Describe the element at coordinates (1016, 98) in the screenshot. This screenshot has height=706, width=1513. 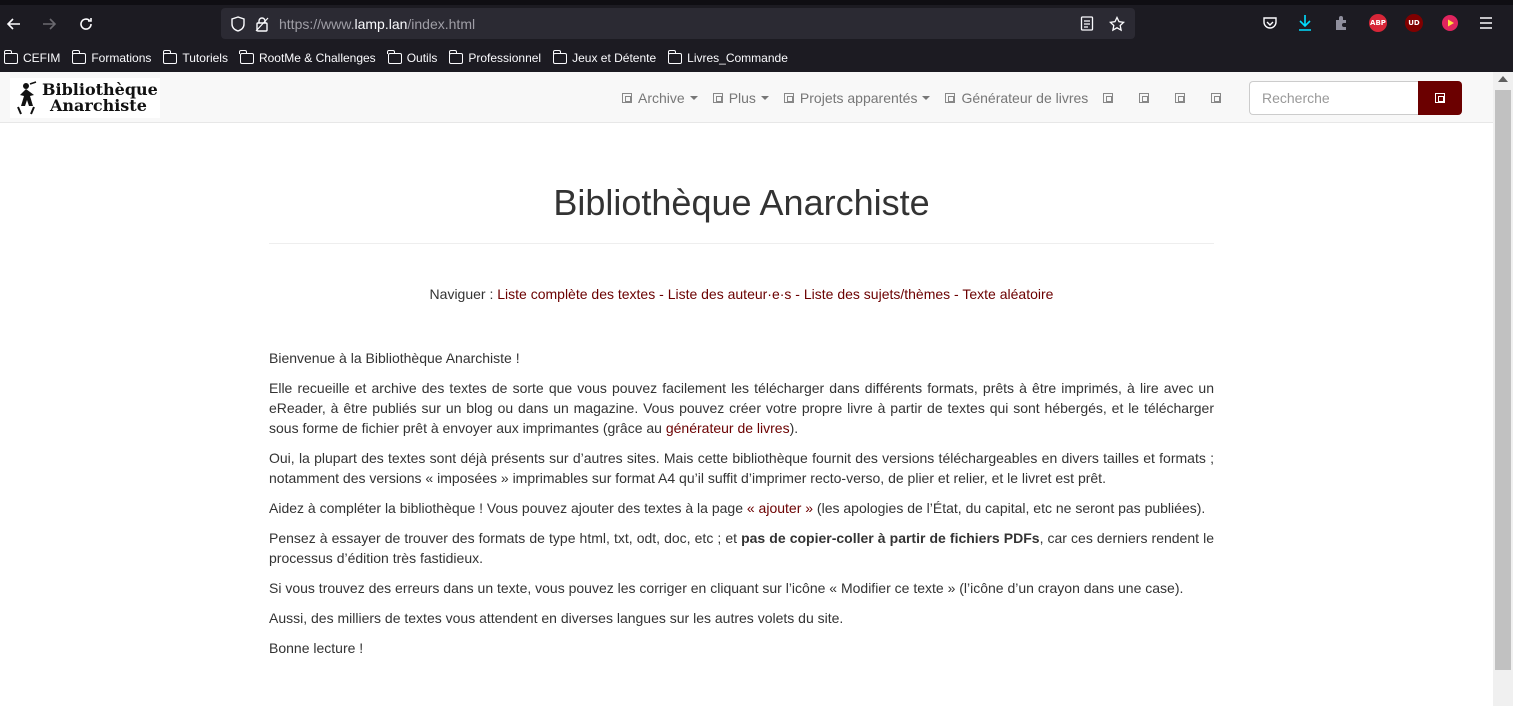
I see `menu-generateur: Générateur de livres` at that location.